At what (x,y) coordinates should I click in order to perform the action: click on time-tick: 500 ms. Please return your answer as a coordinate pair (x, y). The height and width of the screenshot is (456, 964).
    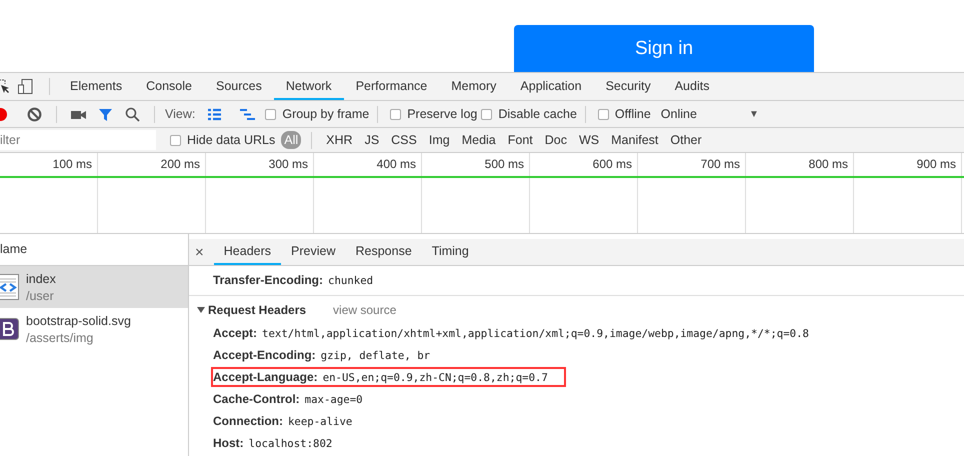
    Looking at the image, I should click on (504, 164).